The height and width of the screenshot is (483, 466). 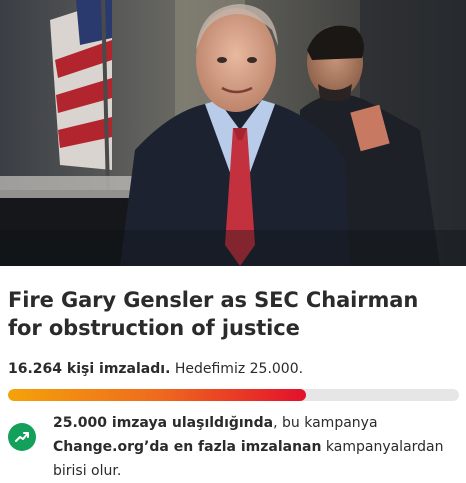 What do you see at coordinates (157, 395) in the screenshot?
I see `signature-progress-fill` at bounding box center [157, 395].